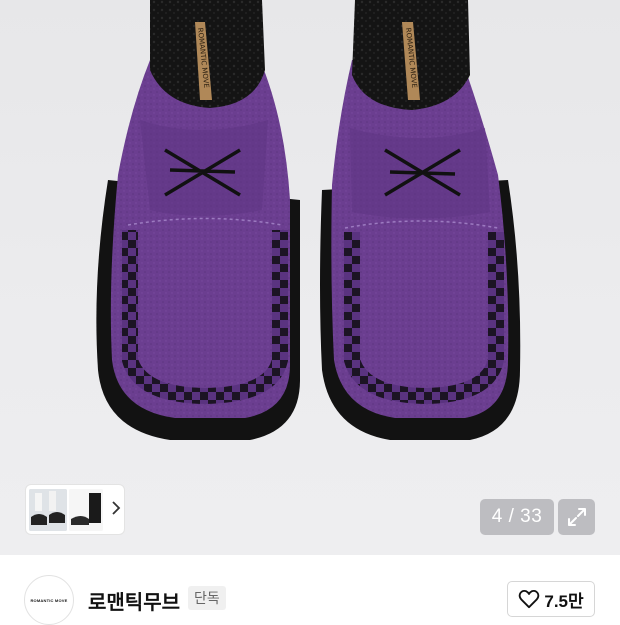 Image resolution: width=620 pixels, height=625 pixels. What do you see at coordinates (207, 598) in the screenshot?
I see `exclusive-badge: 단독` at bounding box center [207, 598].